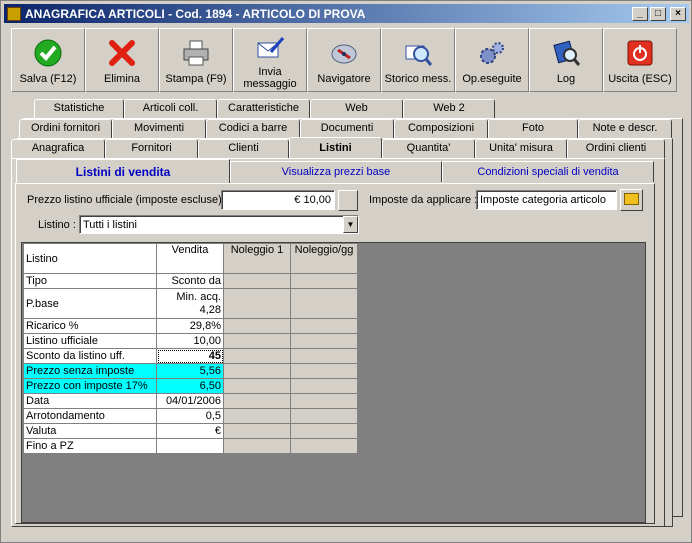  Describe the element at coordinates (344, 79) in the screenshot. I see `navigator-label: Navigatore` at that location.